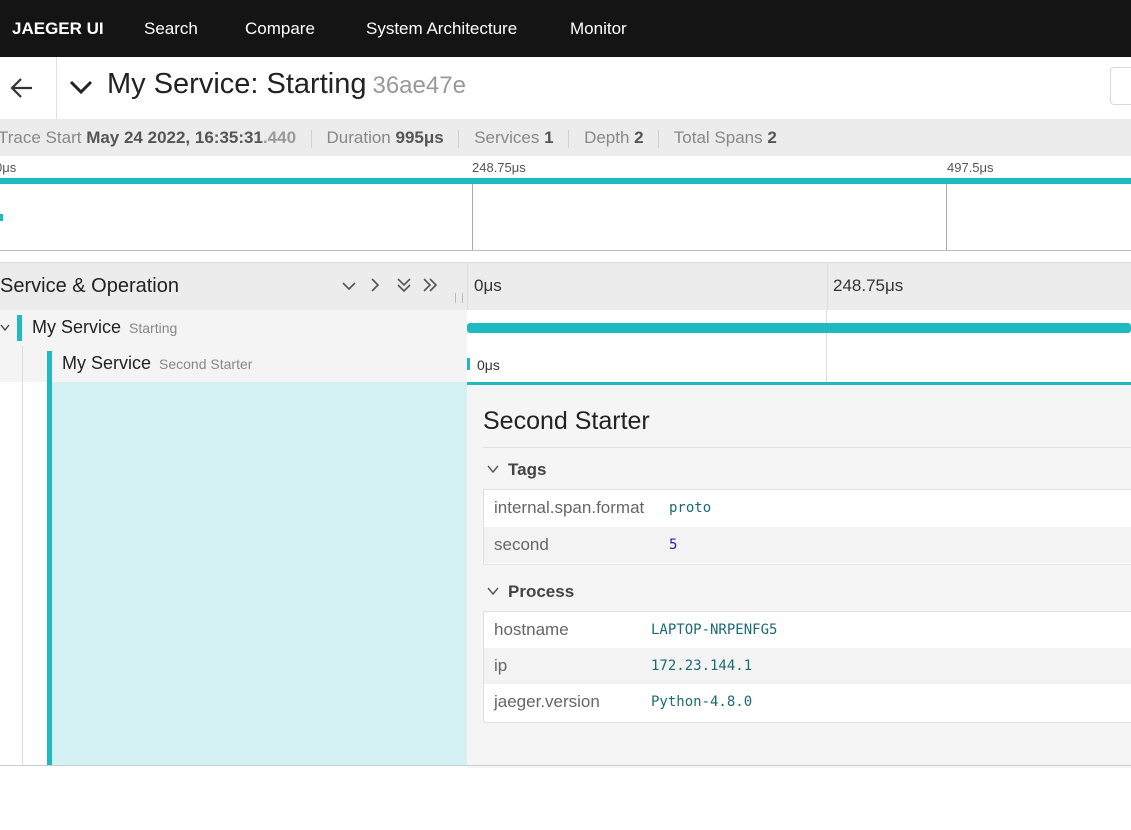 This screenshot has height=830, width=1131. What do you see at coordinates (702, 666) in the screenshot?
I see `process-value: 172.23.144.1` at bounding box center [702, 666].